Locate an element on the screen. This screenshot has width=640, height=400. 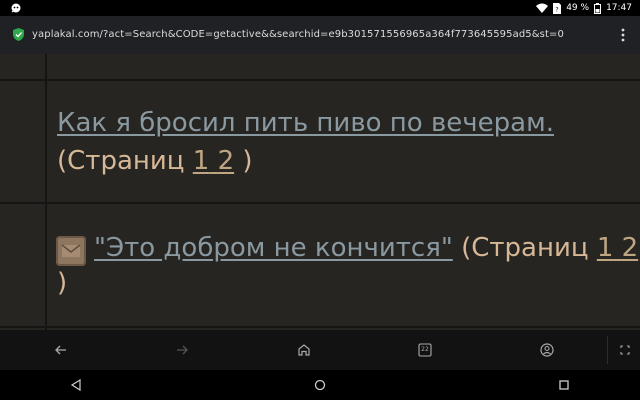
topic-envelope-icon is located at coordinates (71, 251).